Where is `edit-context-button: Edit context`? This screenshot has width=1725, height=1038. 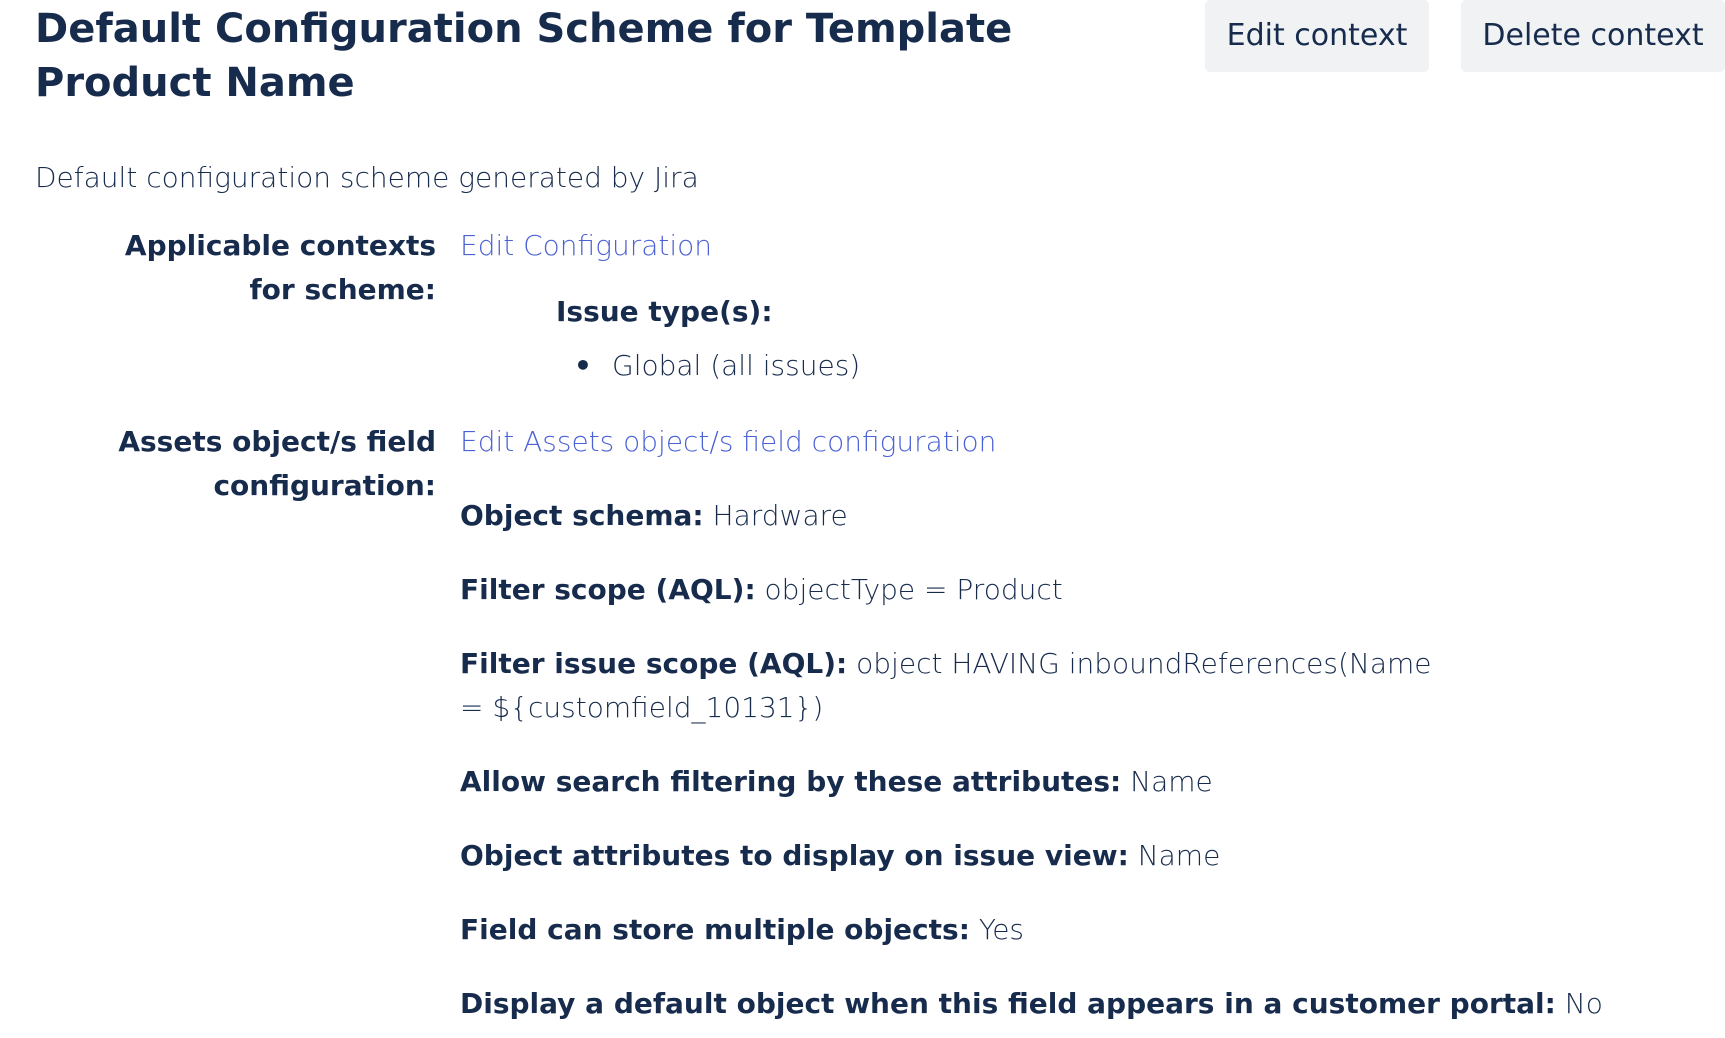 edit-context-button: Edit context is located at coordinates (1317, 36).